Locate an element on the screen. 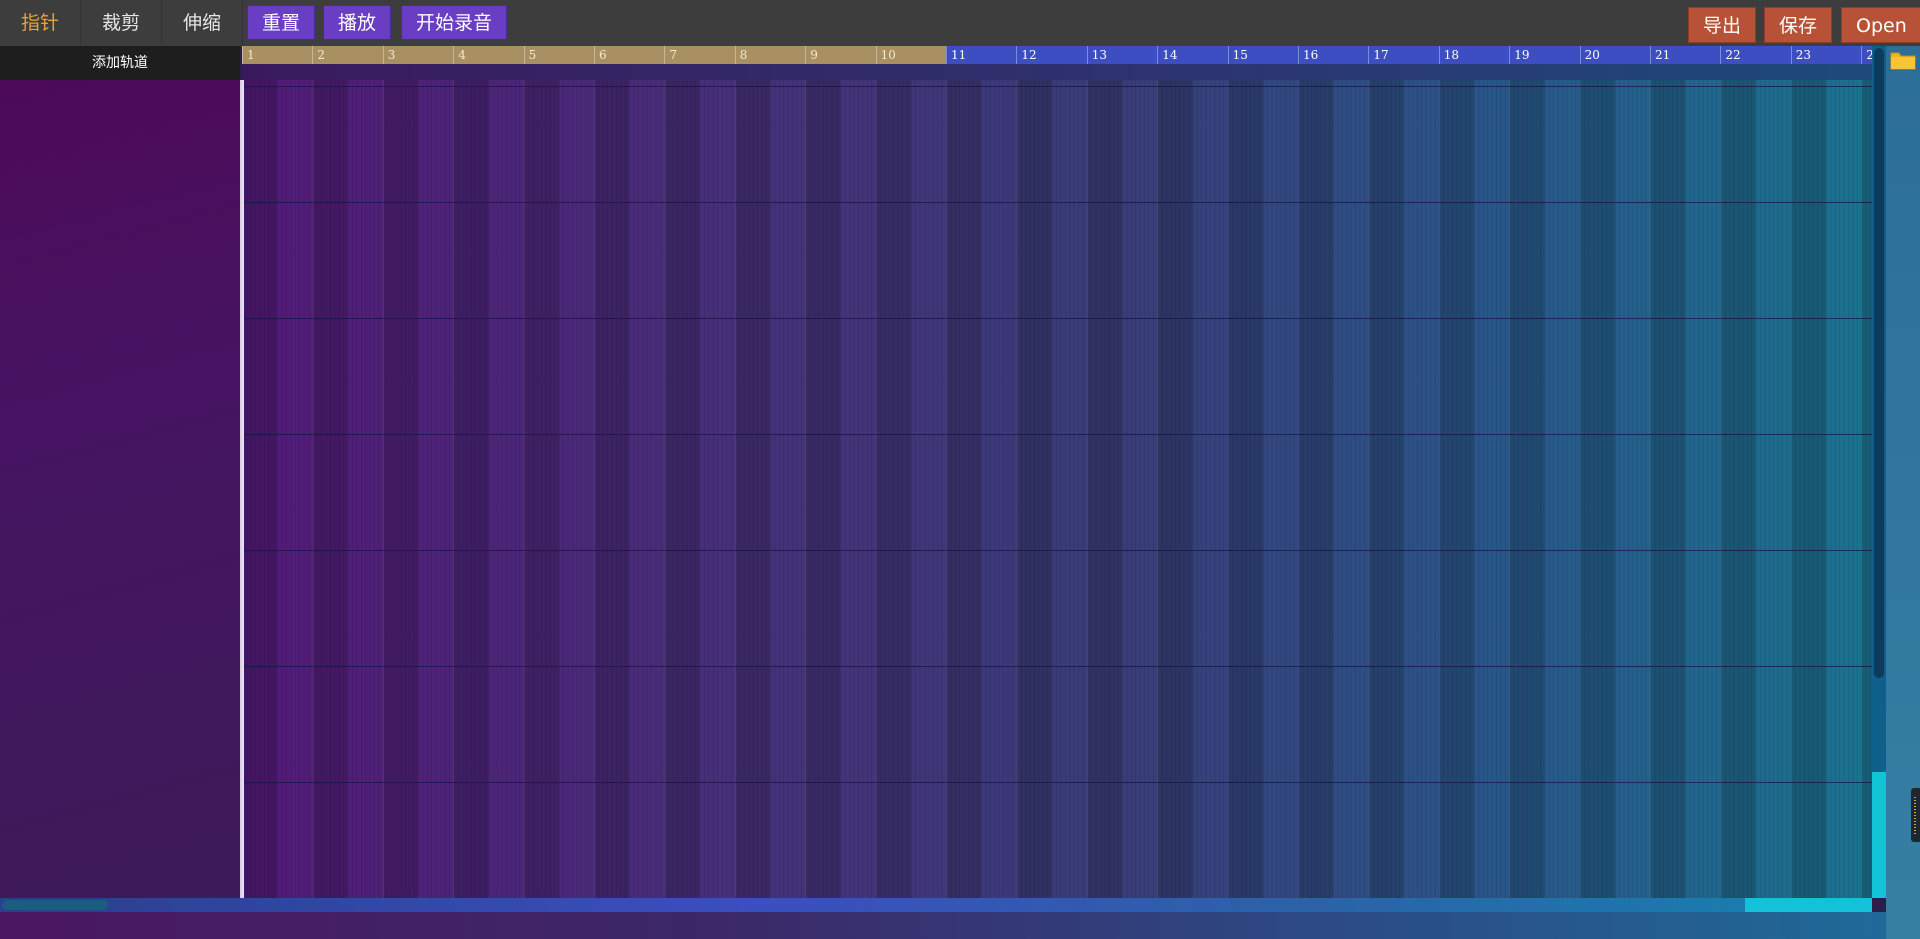  horizontal-scrollbar-track is located at coordinates (936, 905).